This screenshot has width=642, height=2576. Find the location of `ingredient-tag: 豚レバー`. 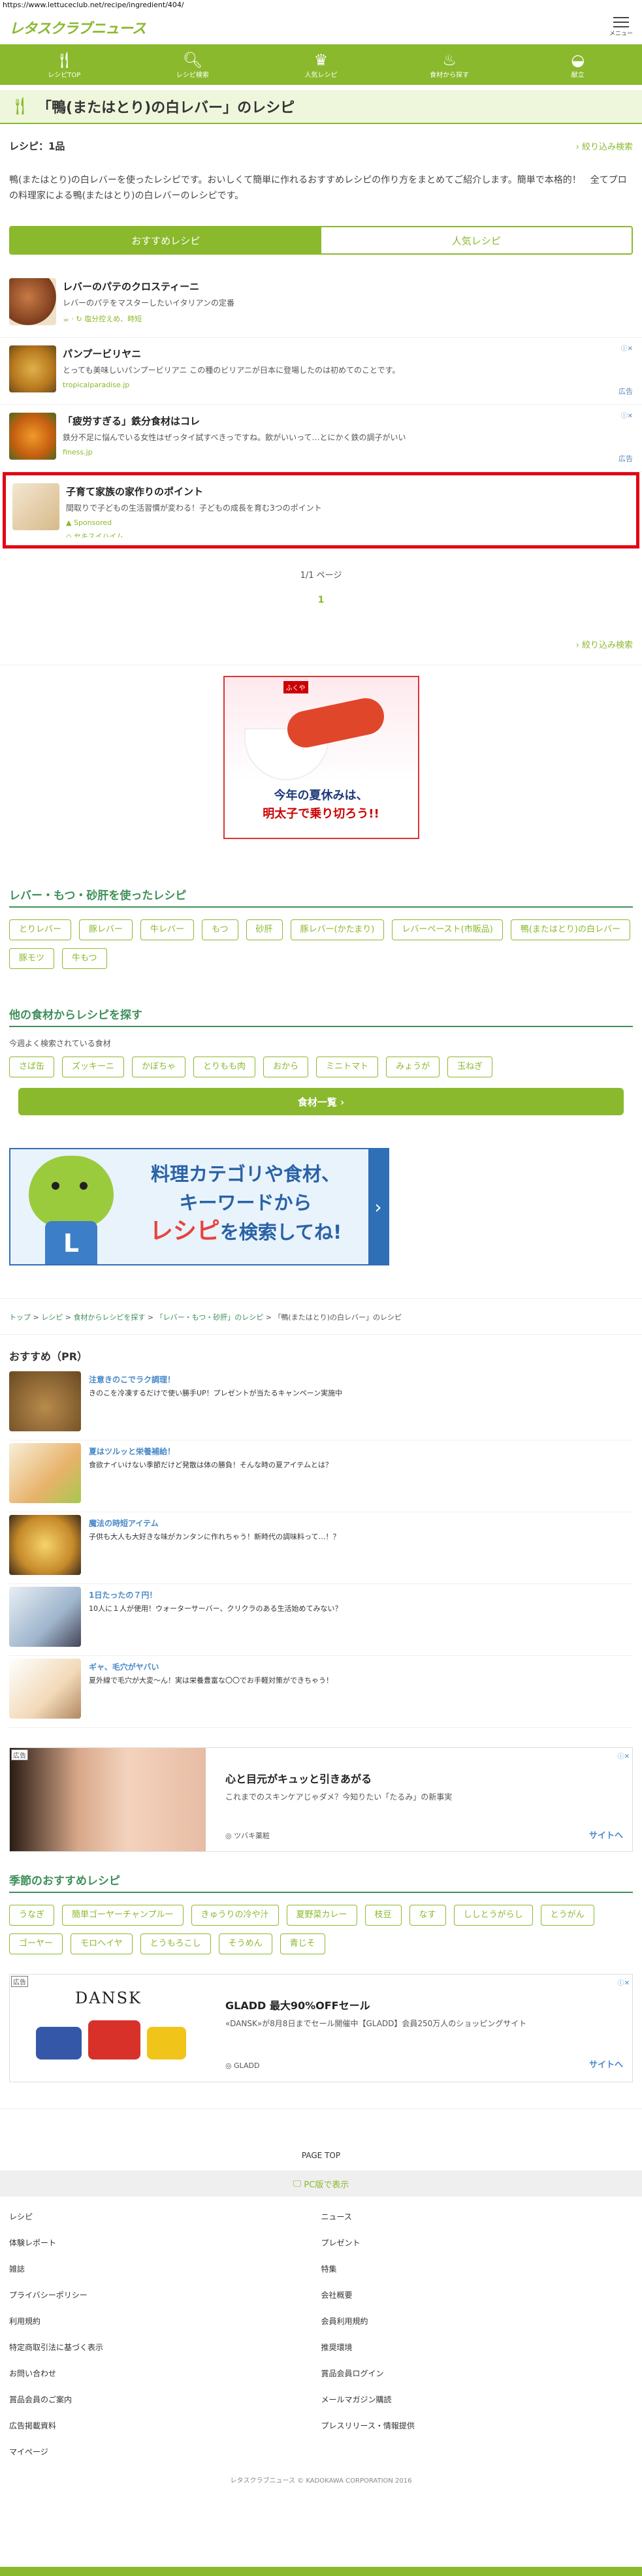

ingredient-tag: 豚レバー is located at coordinates (106, 930).